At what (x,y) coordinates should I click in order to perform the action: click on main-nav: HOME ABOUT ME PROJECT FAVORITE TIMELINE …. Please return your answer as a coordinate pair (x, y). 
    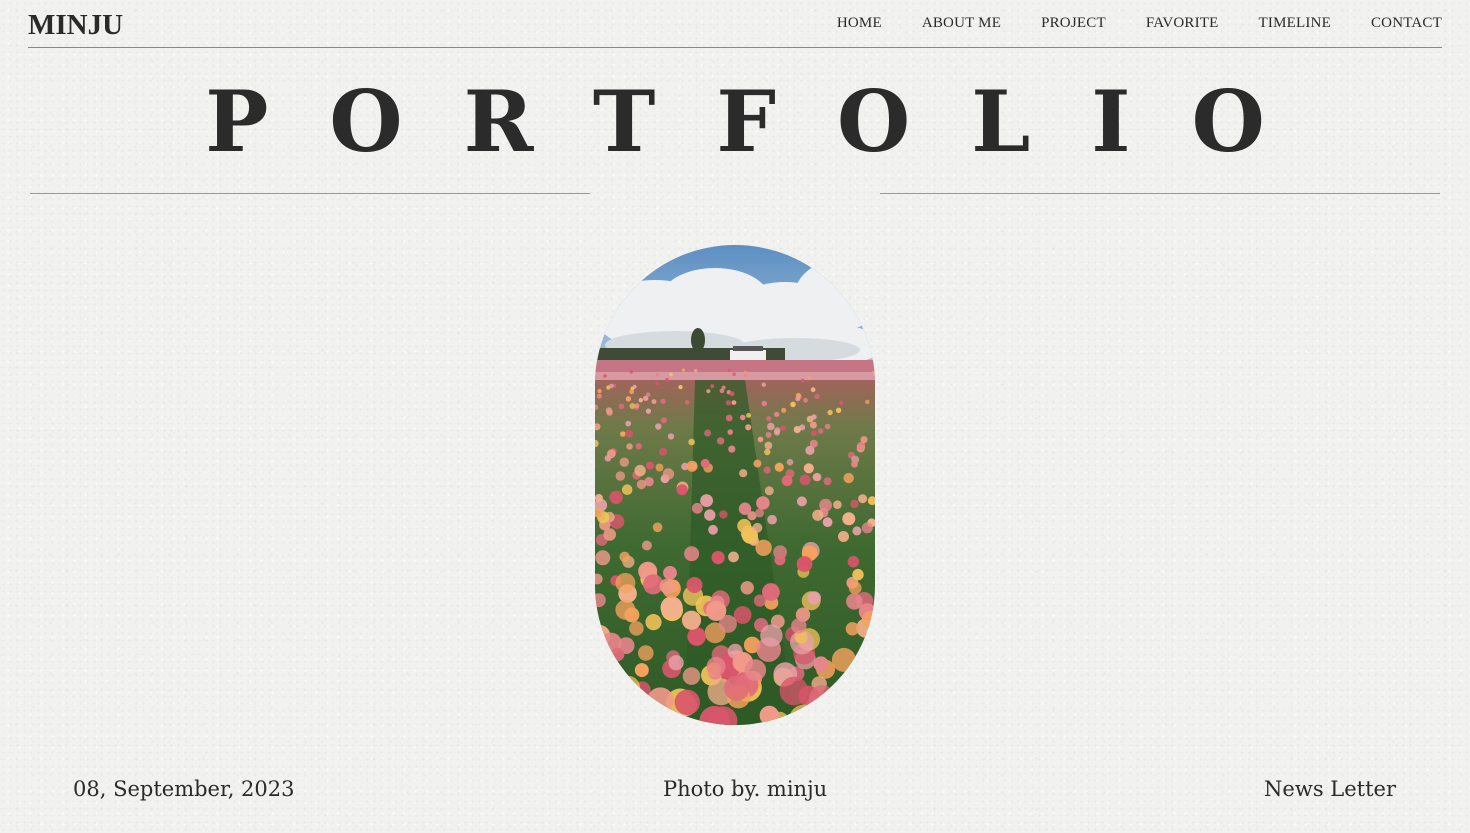
    Looking at the image, I should click on (1119, 23).